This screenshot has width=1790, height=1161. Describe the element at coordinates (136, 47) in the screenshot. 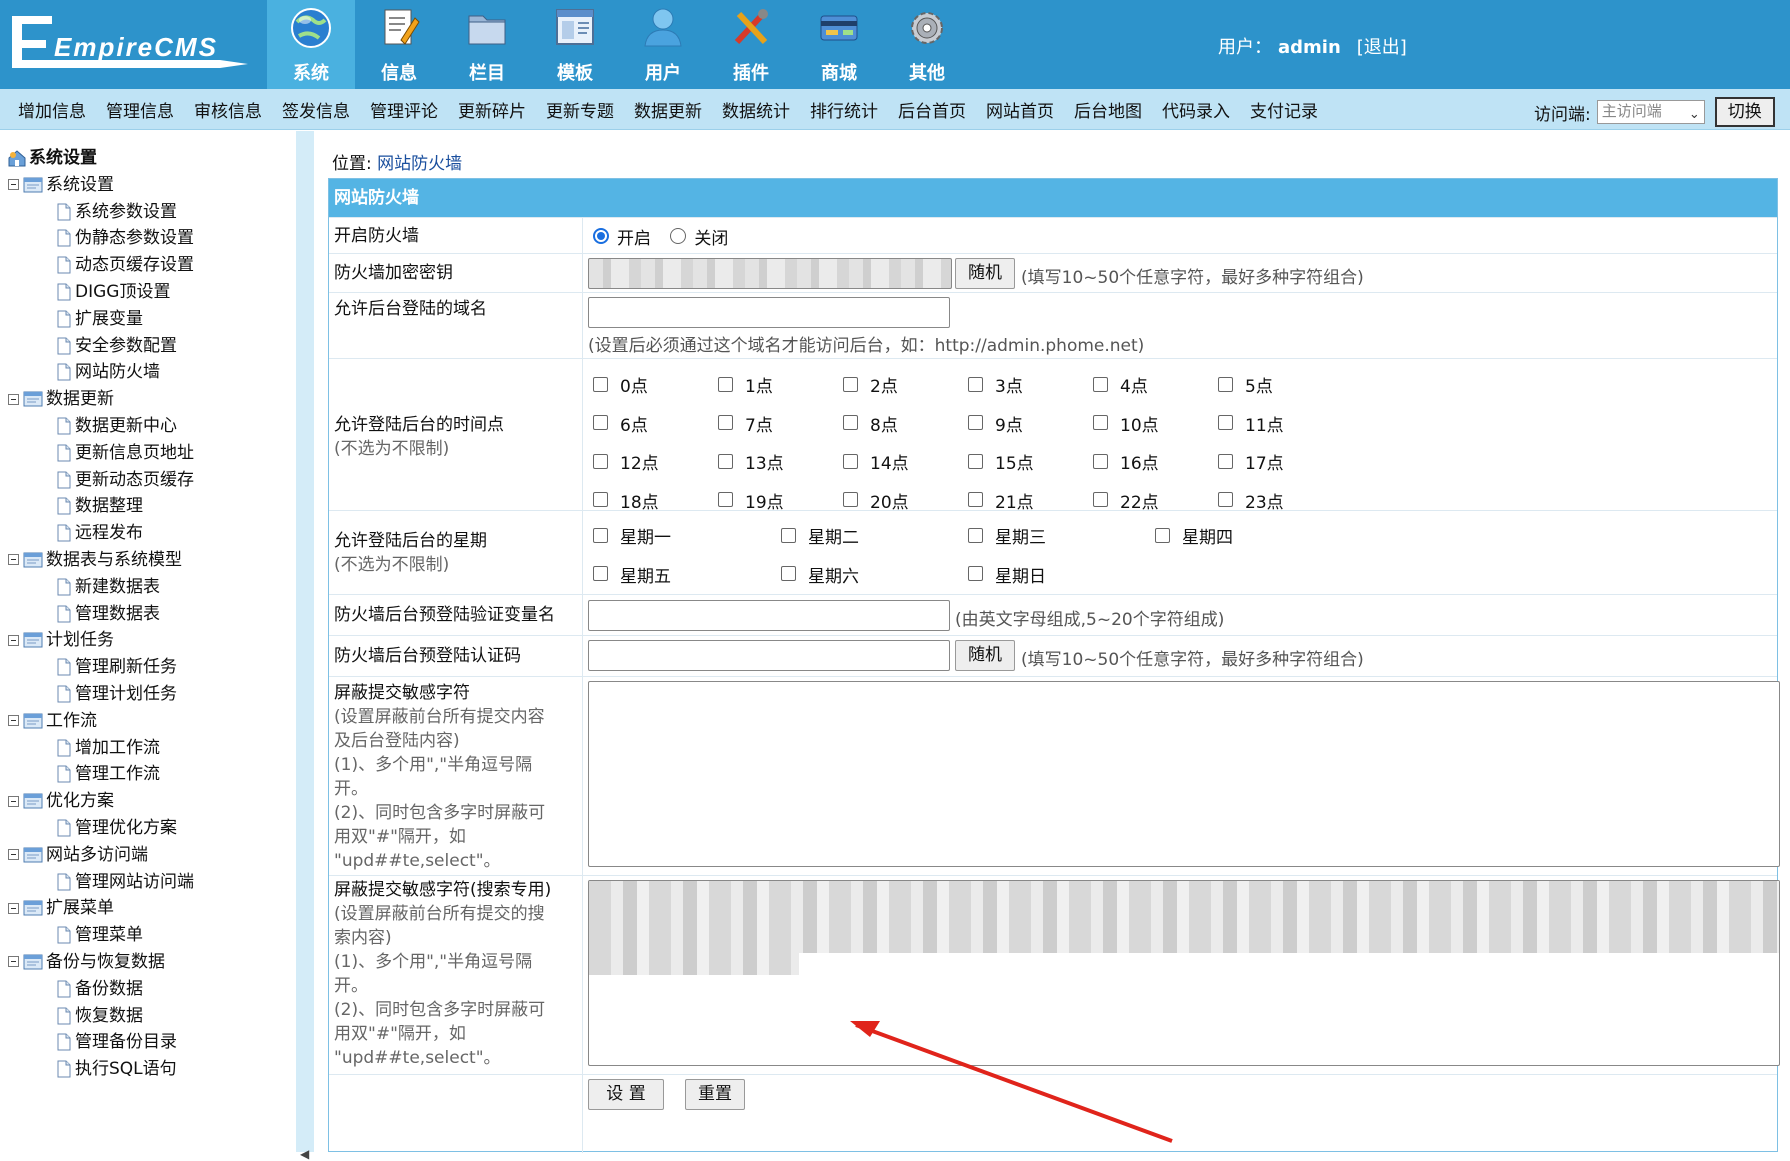

I see `logo-text: EmpireCMS` at that location.